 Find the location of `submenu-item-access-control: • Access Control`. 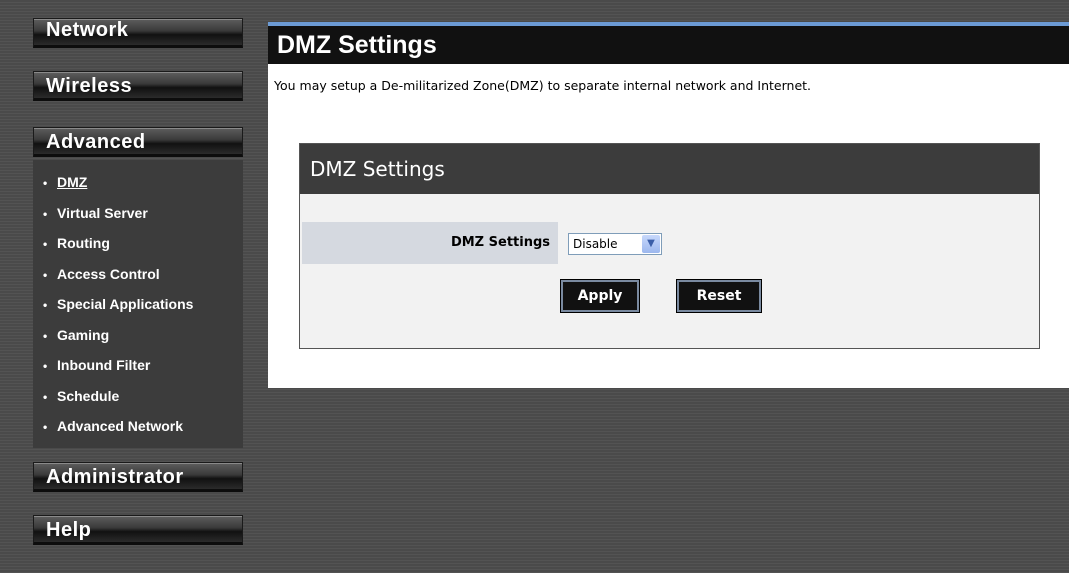

submenu-item-access-control: • Access Control is located at coordinates (143, 279).